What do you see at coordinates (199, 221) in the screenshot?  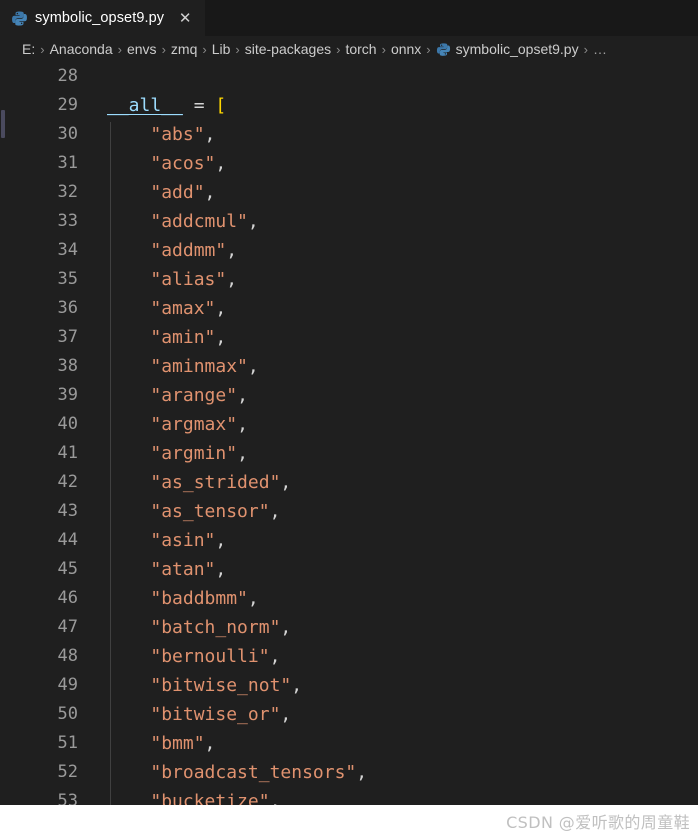 I see `code-token: "addcmul"` at bounding box center [199, 221].